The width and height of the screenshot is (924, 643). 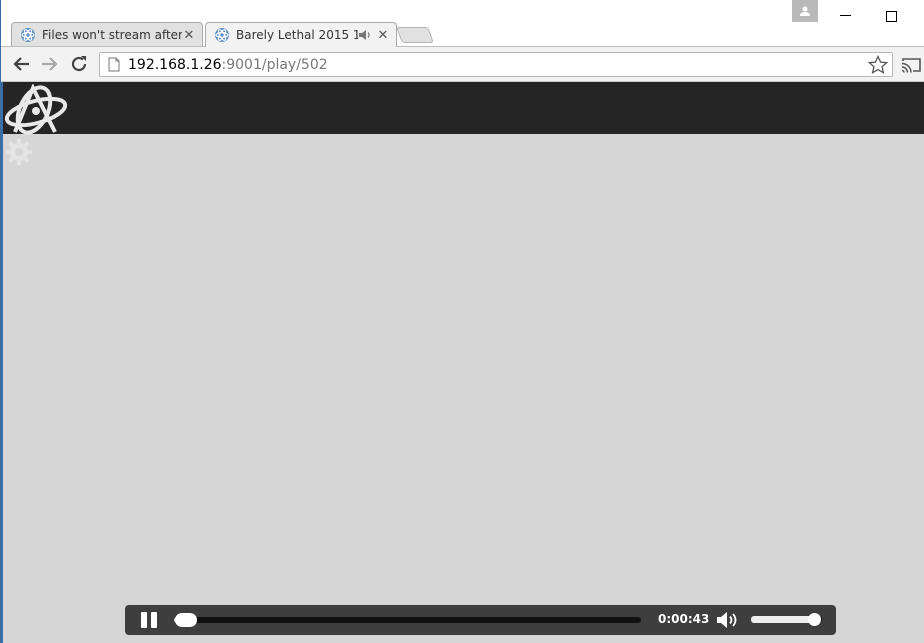 What do you see at coordinates (911, 65) in the screenshot?
I see `cast-icon` at bounding box center [911, 65].